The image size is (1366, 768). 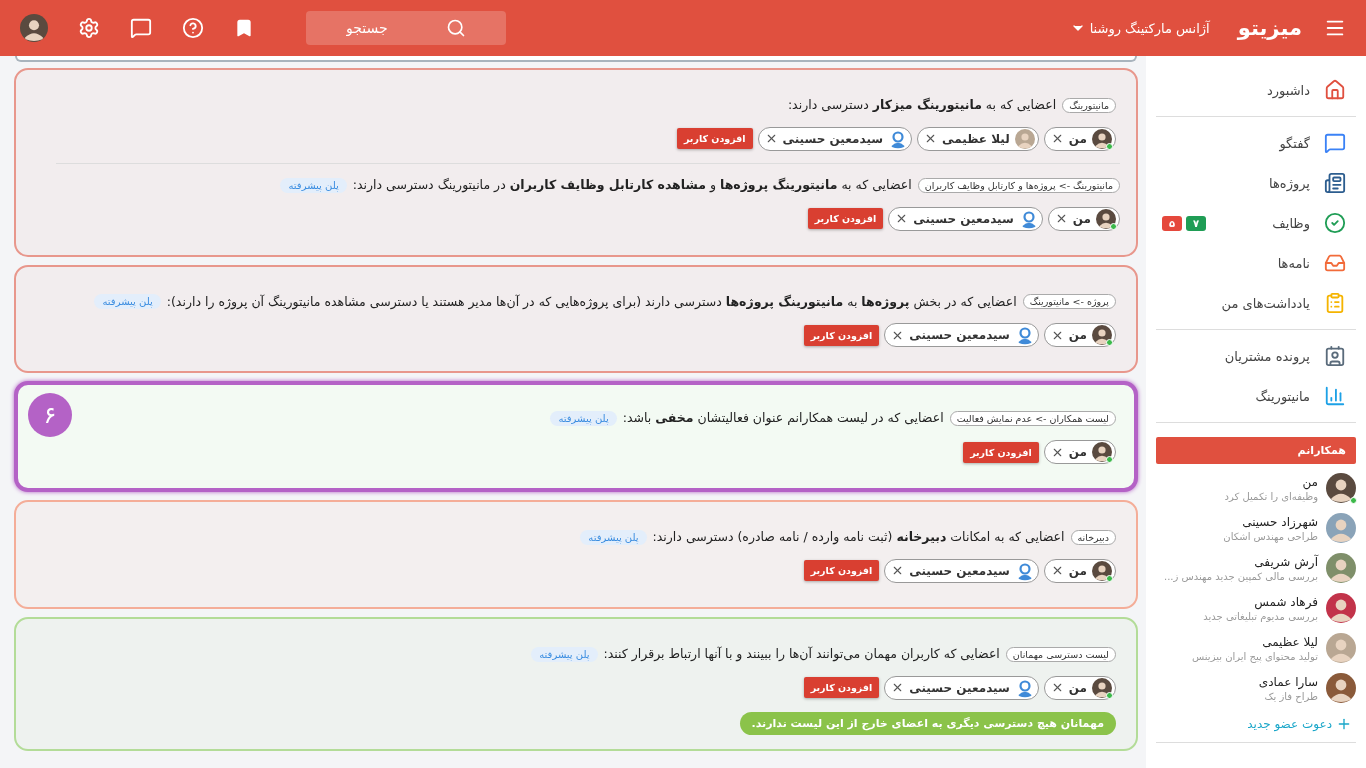 I want to click on sidebar-item: نامه‌ها, so click(x=1256, y=263).